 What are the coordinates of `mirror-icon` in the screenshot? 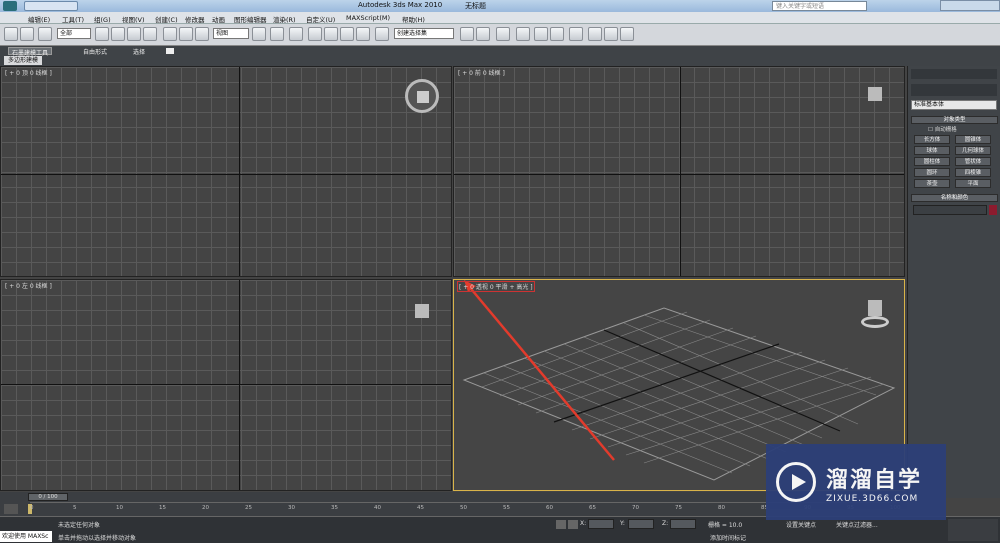 It's located at (467, 34).